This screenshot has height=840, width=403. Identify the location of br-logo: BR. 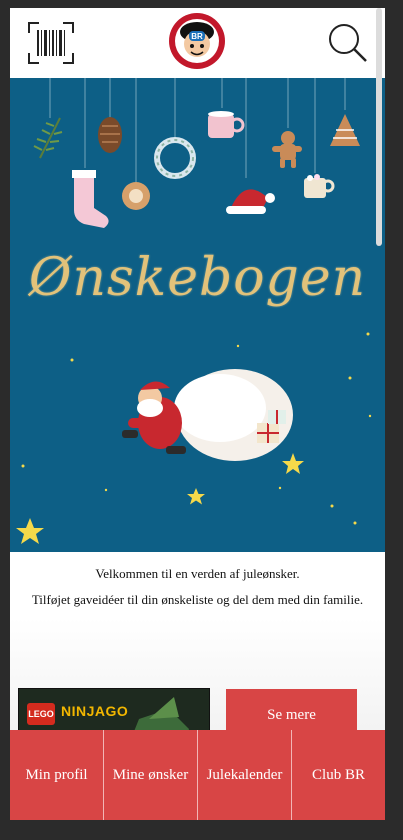
(197, 41).